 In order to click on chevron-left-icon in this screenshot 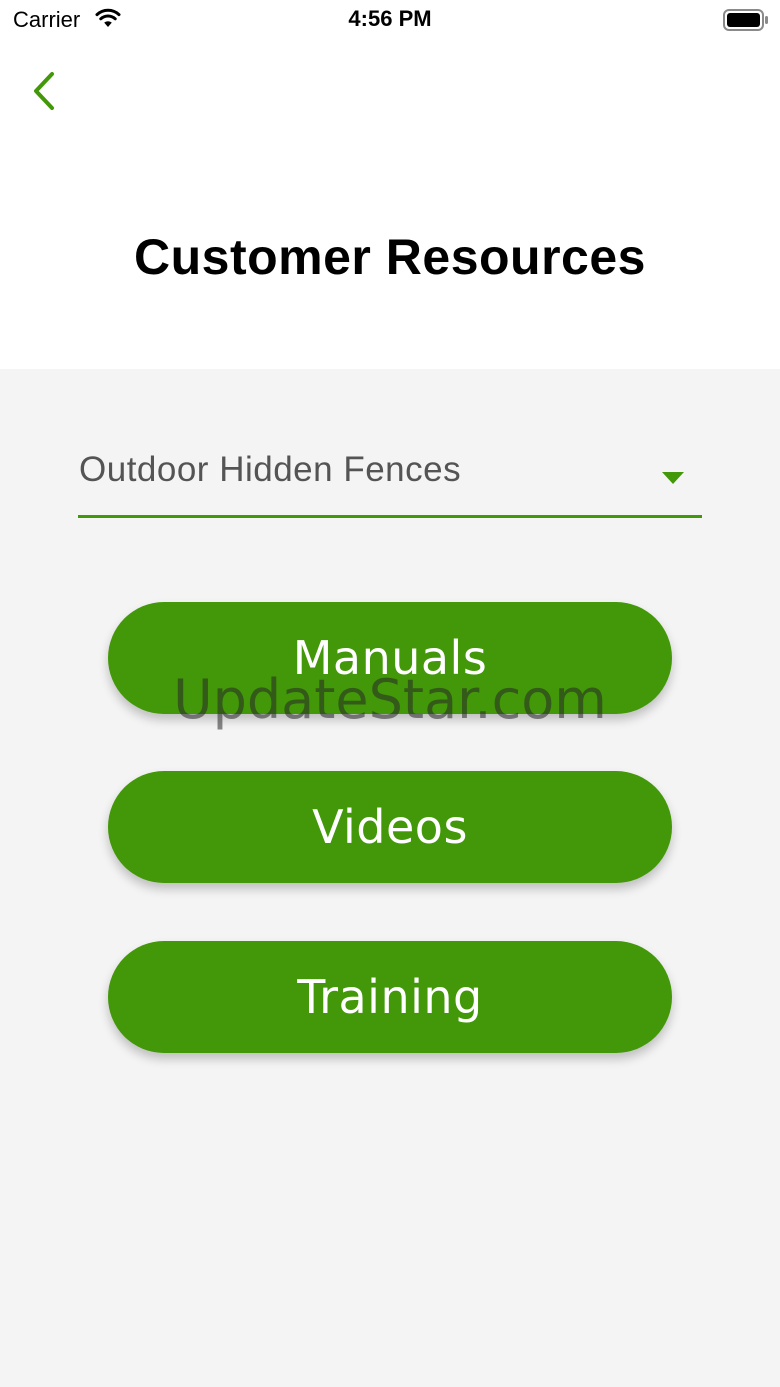, I will do `click(44, 91)`.